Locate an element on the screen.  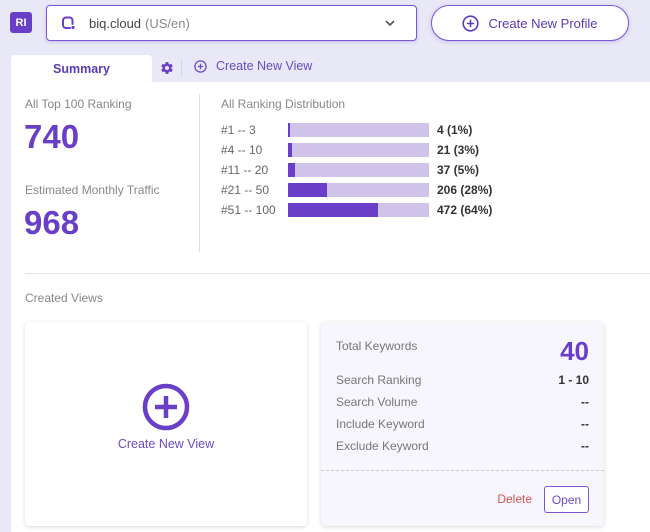
create-new-view-label: Create New View is located at coordinates (166, 444).